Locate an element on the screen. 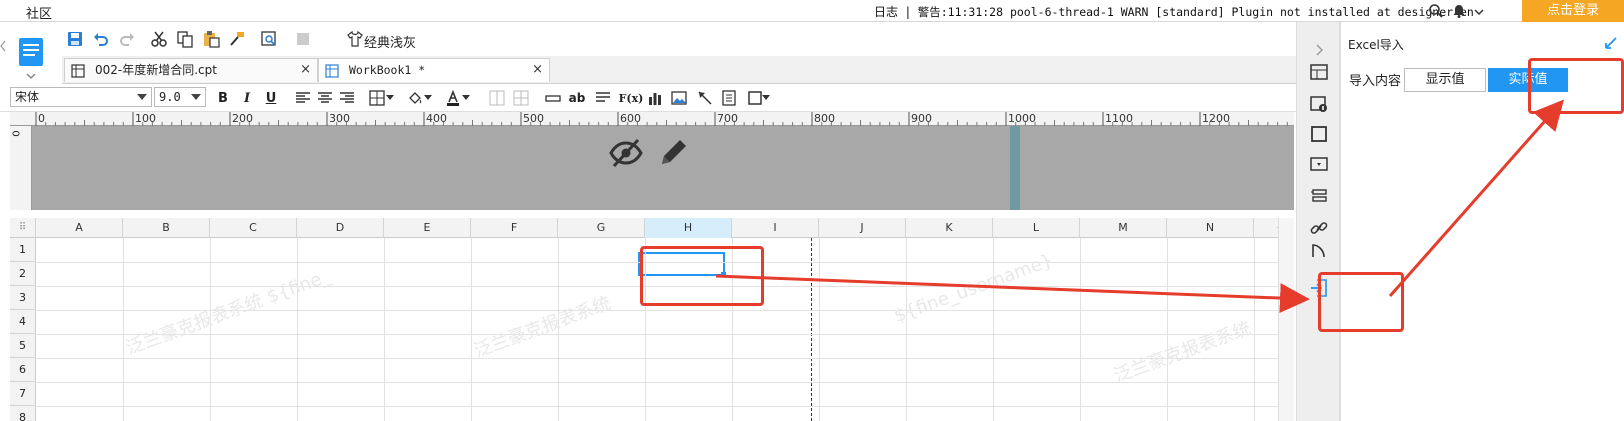  text-tool-button: ab is located at coordinates (577, 98).